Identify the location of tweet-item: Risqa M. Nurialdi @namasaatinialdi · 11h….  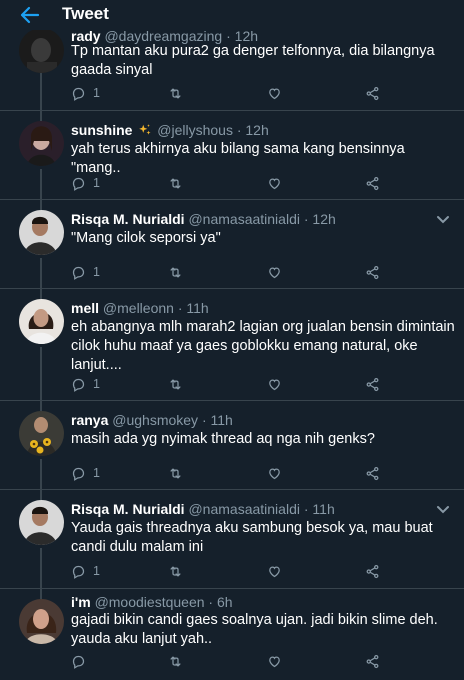
(232, 539).